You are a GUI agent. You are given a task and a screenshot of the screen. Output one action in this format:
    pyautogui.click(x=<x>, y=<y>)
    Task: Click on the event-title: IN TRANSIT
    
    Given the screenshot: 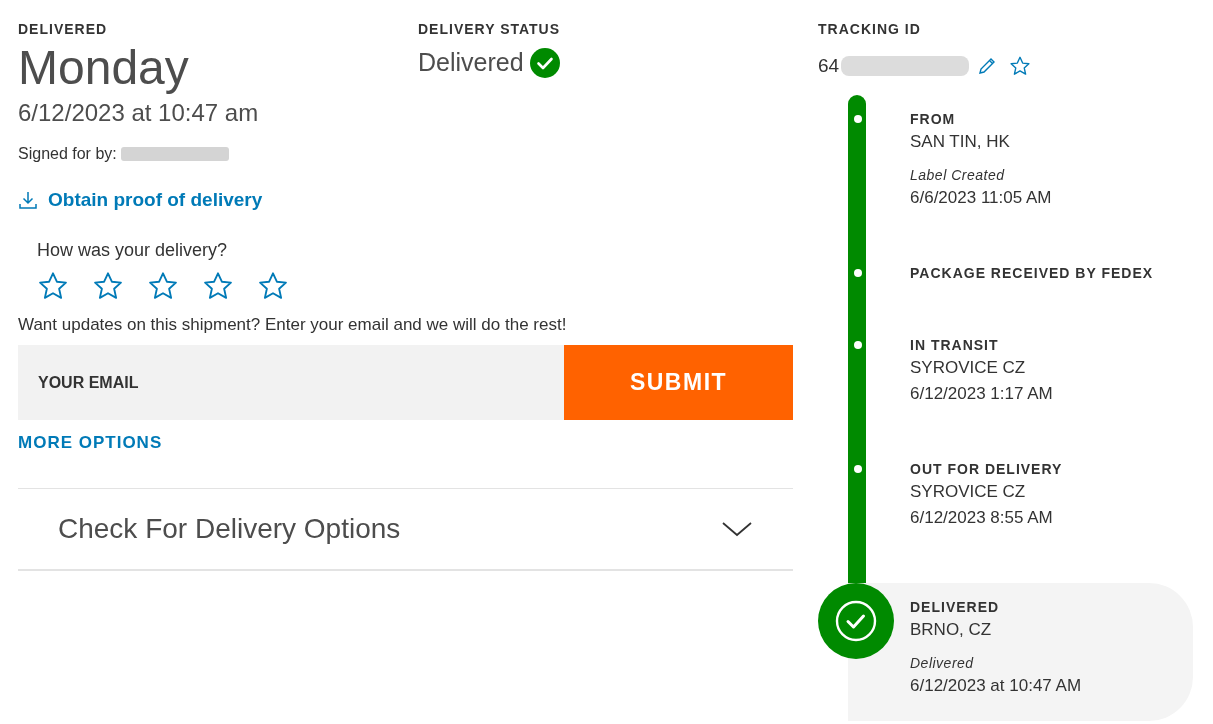 What is the action you would take?
    pyautogui.click(x=955, y=345)
    